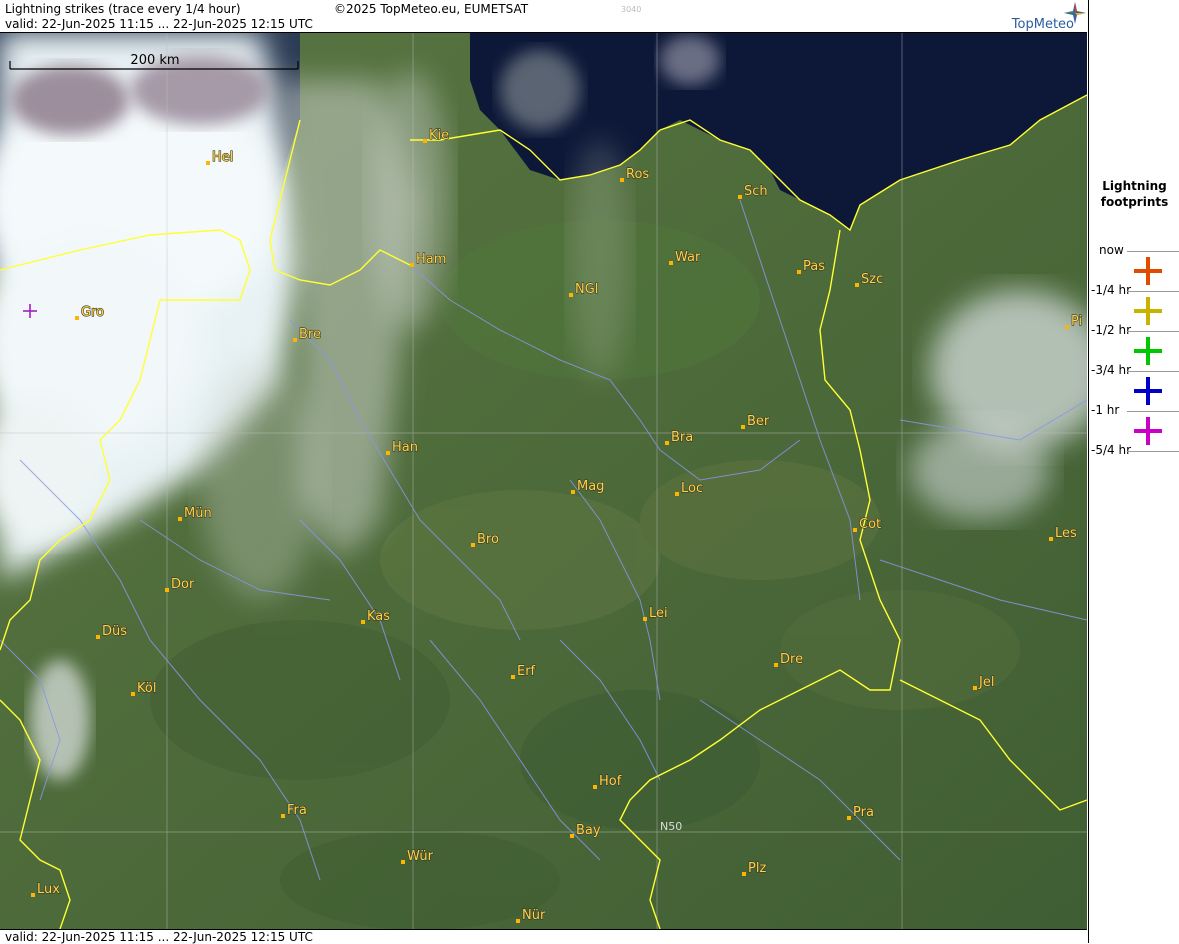 The image size is (1179, 944). What do you see at coordinates (123, 9) in the screenshot?
I see `map-title: Lightning strikes (trace every 1/4 hour)` at bounding box center [123, 9].